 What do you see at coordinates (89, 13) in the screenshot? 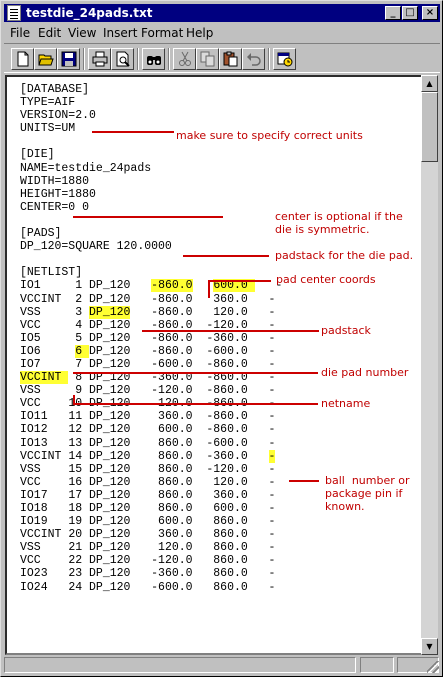
I see `window-title: testdie_24pads.txt` at bounding box center [89, 13].